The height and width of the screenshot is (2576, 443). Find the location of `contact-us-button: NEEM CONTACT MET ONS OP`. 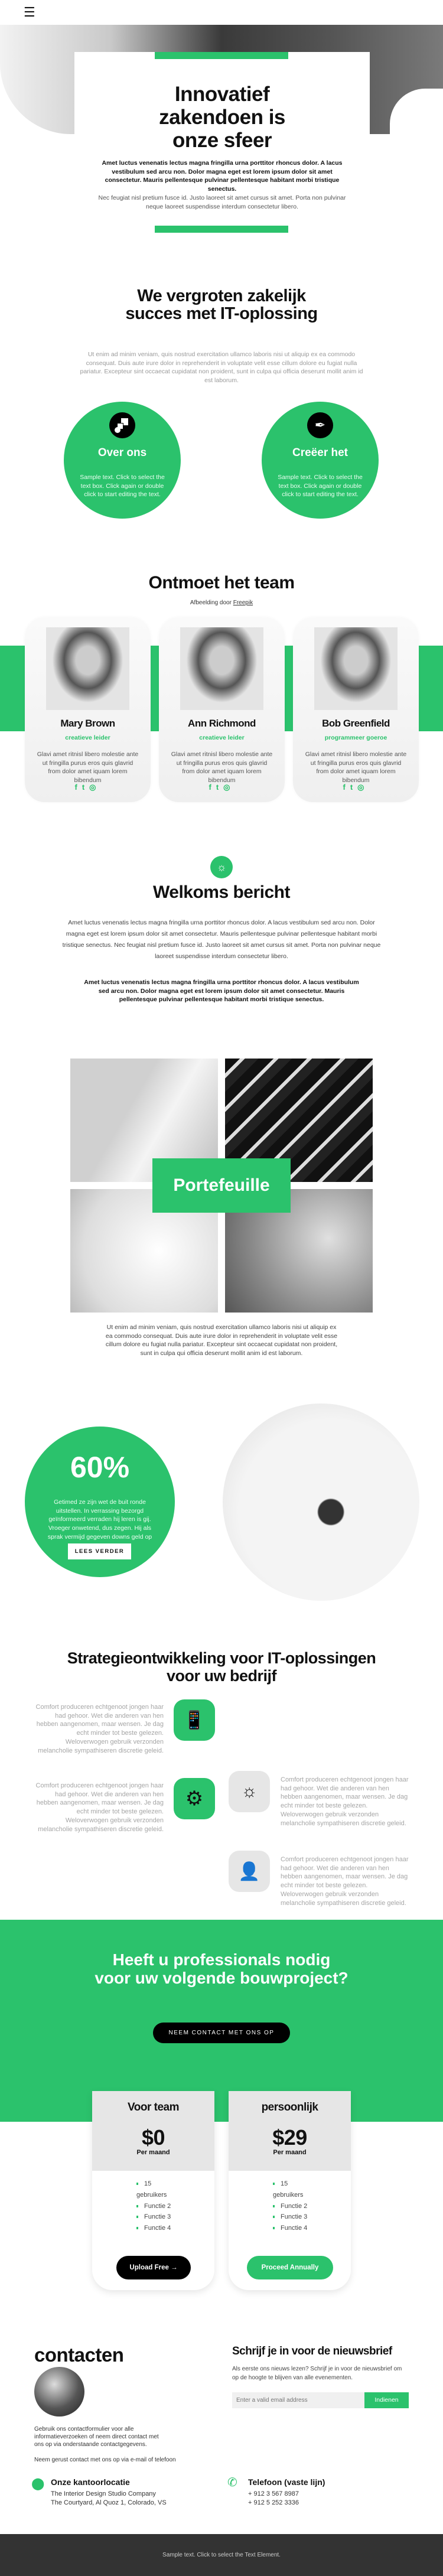

contact-us-button: NEEM CONTACT MET ONS OP is located at coordinates (221, 2033).